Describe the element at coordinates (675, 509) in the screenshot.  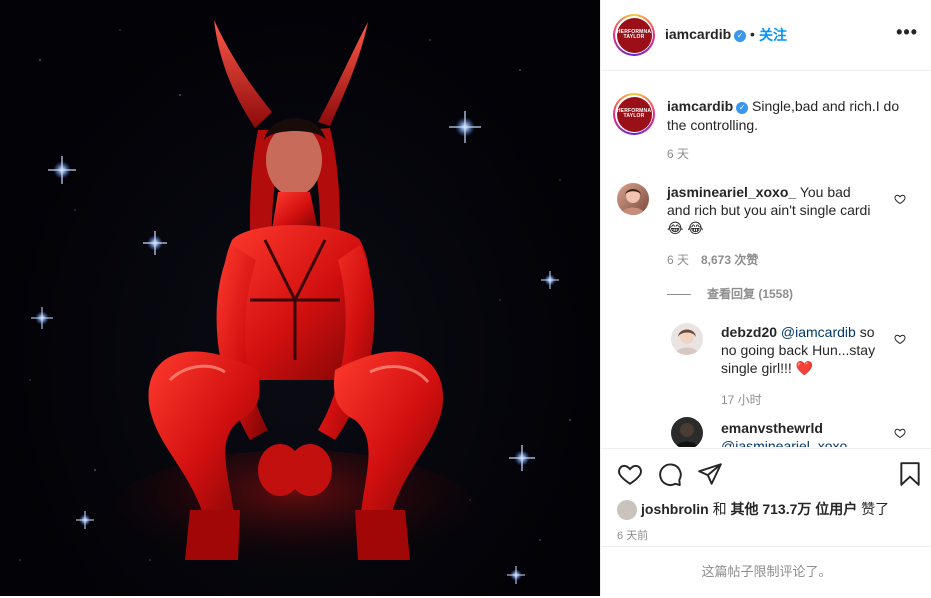
I see `liker-username: joshbrolin` at that location.